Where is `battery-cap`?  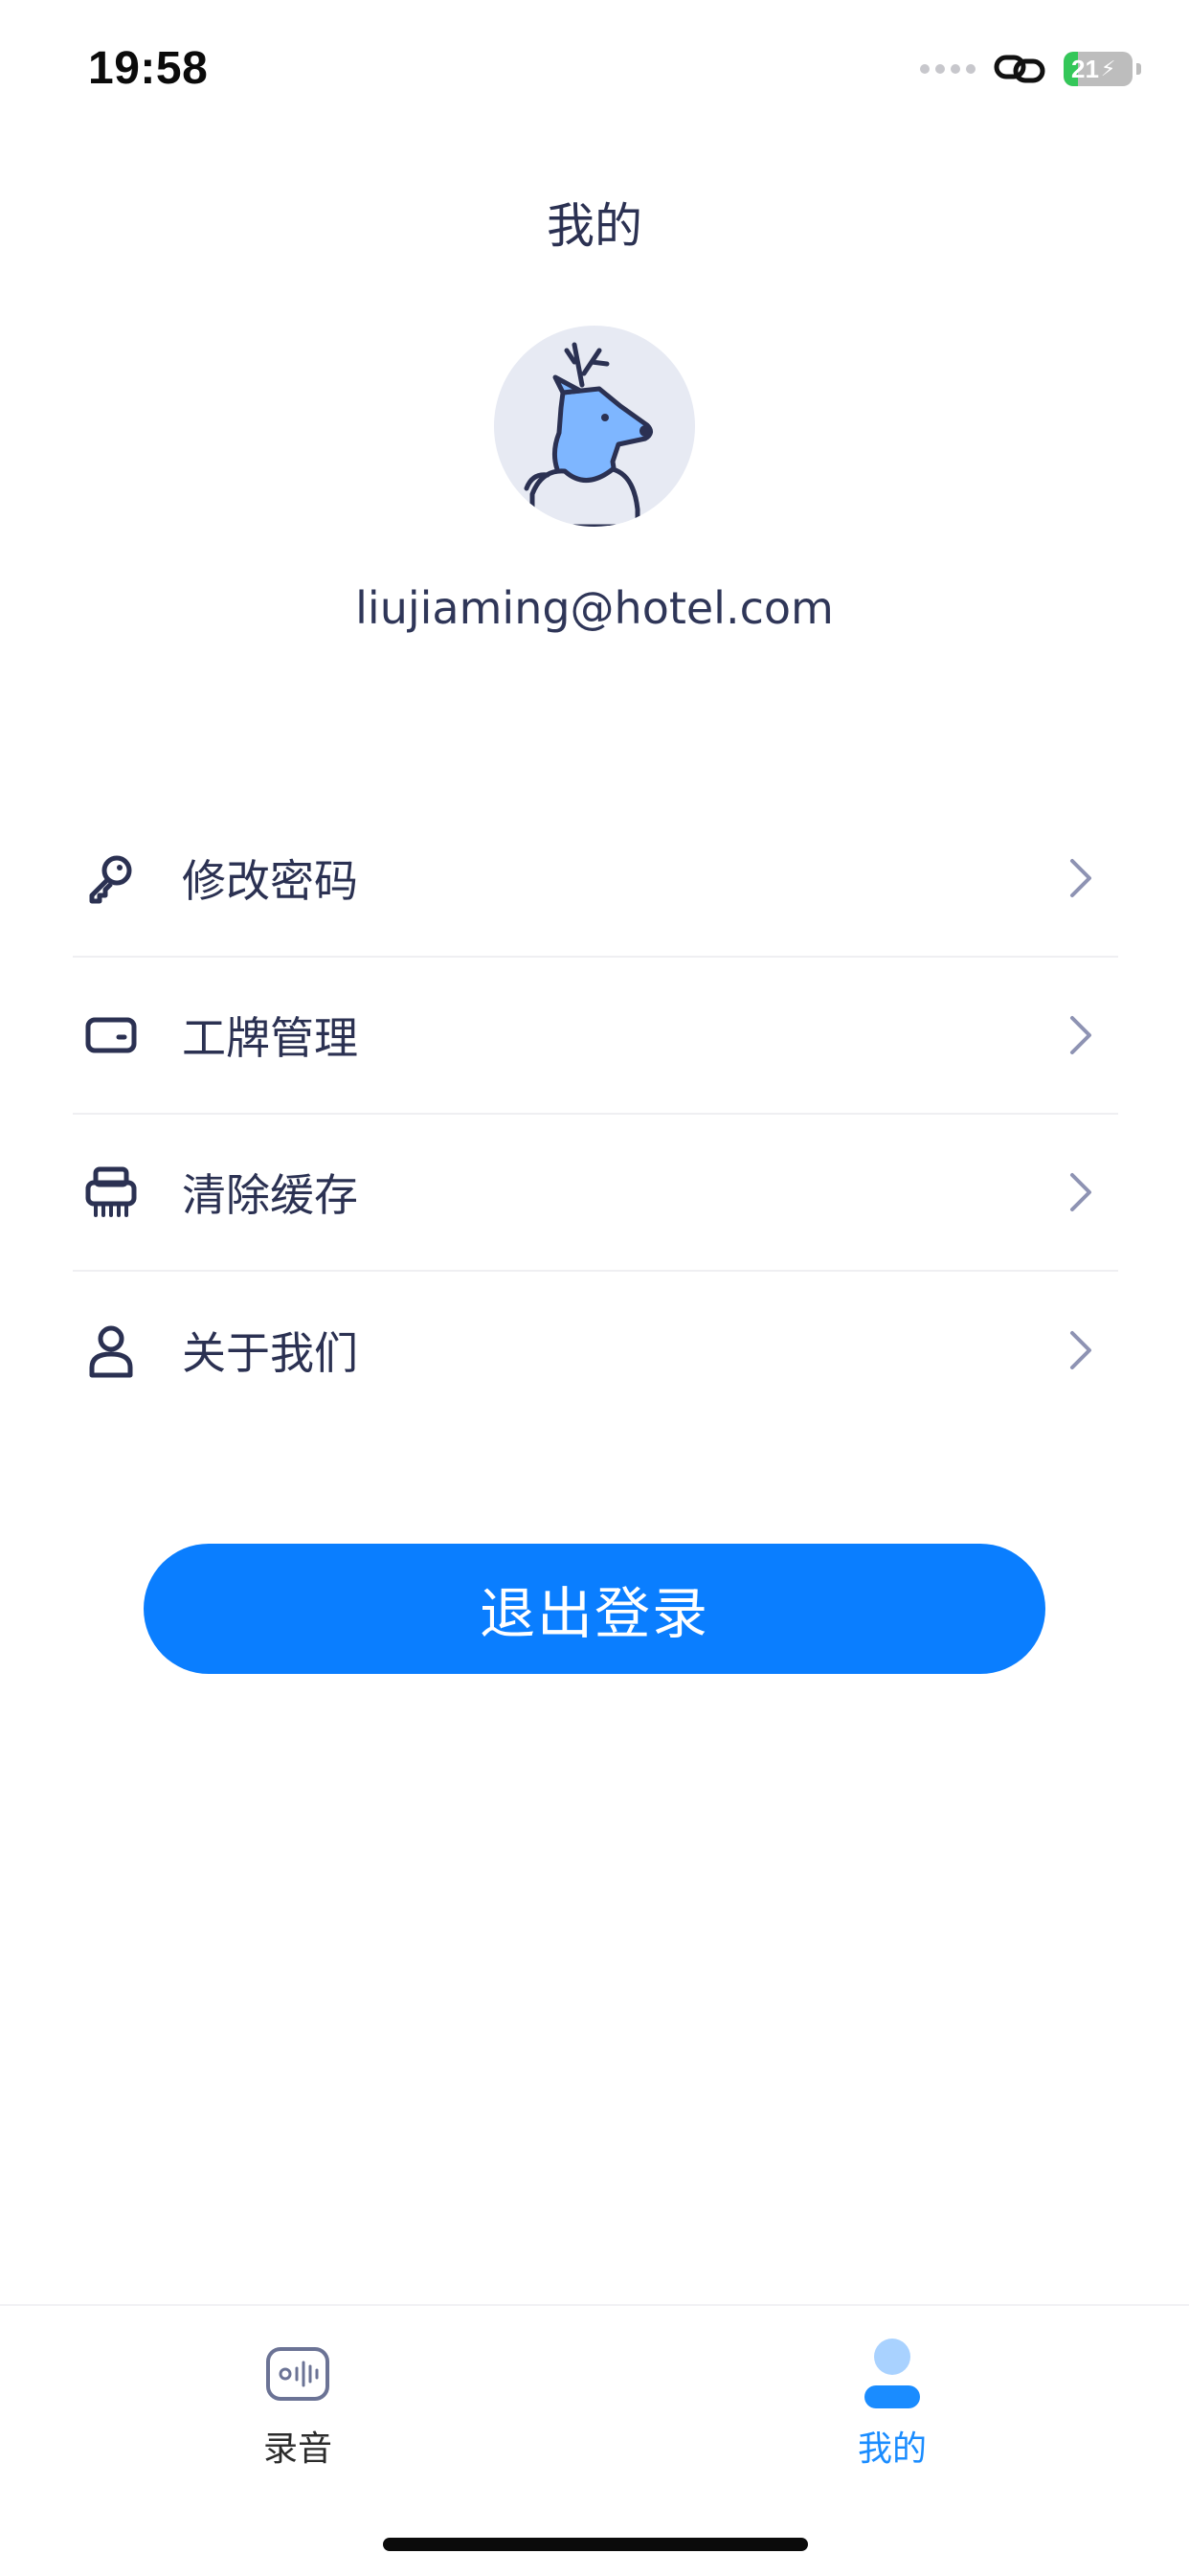
battery-cap is located at coordinates (1138, 69).